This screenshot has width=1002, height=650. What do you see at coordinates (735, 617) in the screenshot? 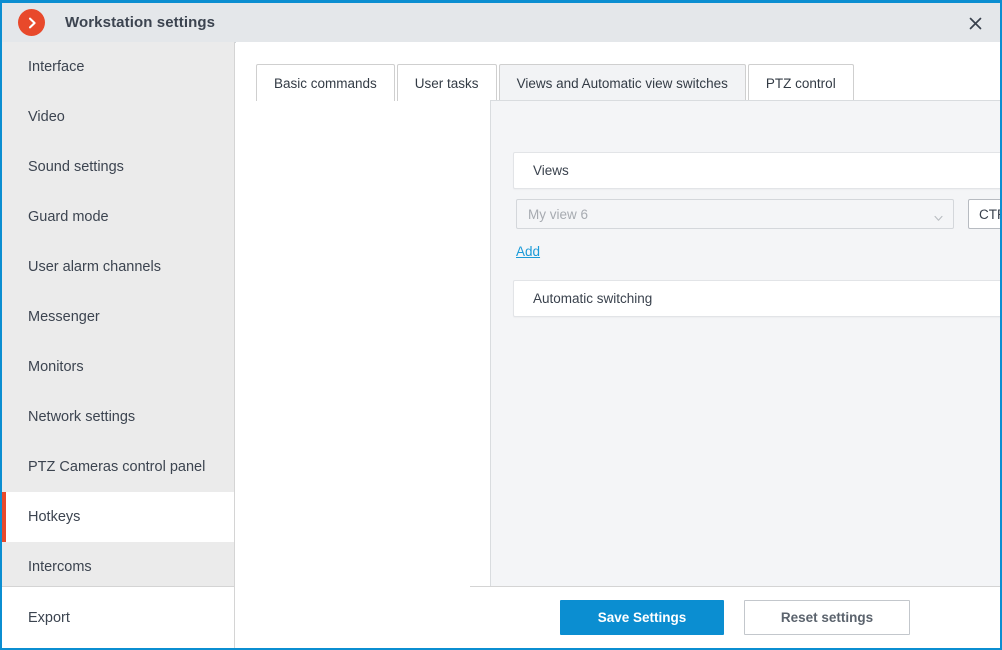
I see `dialog-footer: Save Settings Reset settings` at bounding box center [735, 617].